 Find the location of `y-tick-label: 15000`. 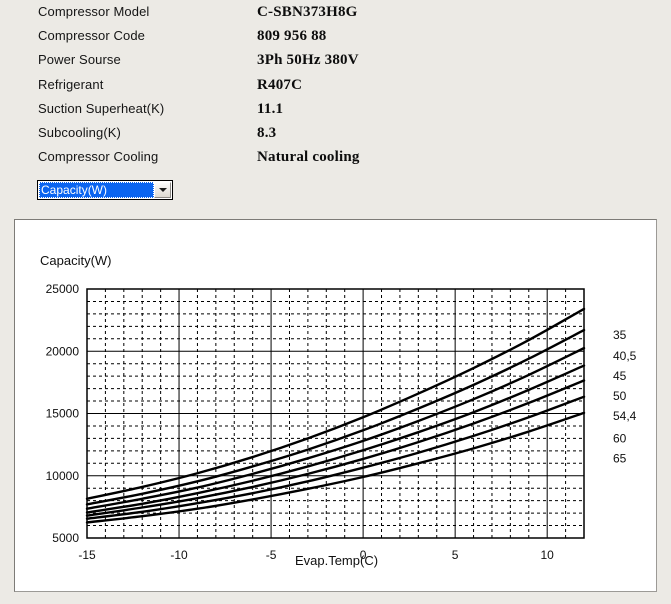

y-tick-label: 15000 is located at coordinates (63, 414).